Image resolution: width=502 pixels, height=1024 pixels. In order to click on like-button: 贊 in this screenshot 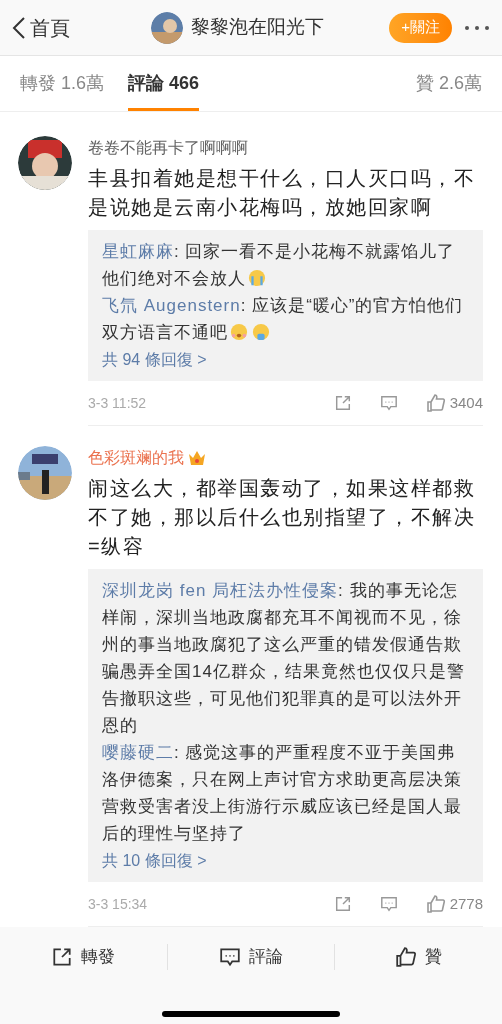, I will do `click(419, 957)`.